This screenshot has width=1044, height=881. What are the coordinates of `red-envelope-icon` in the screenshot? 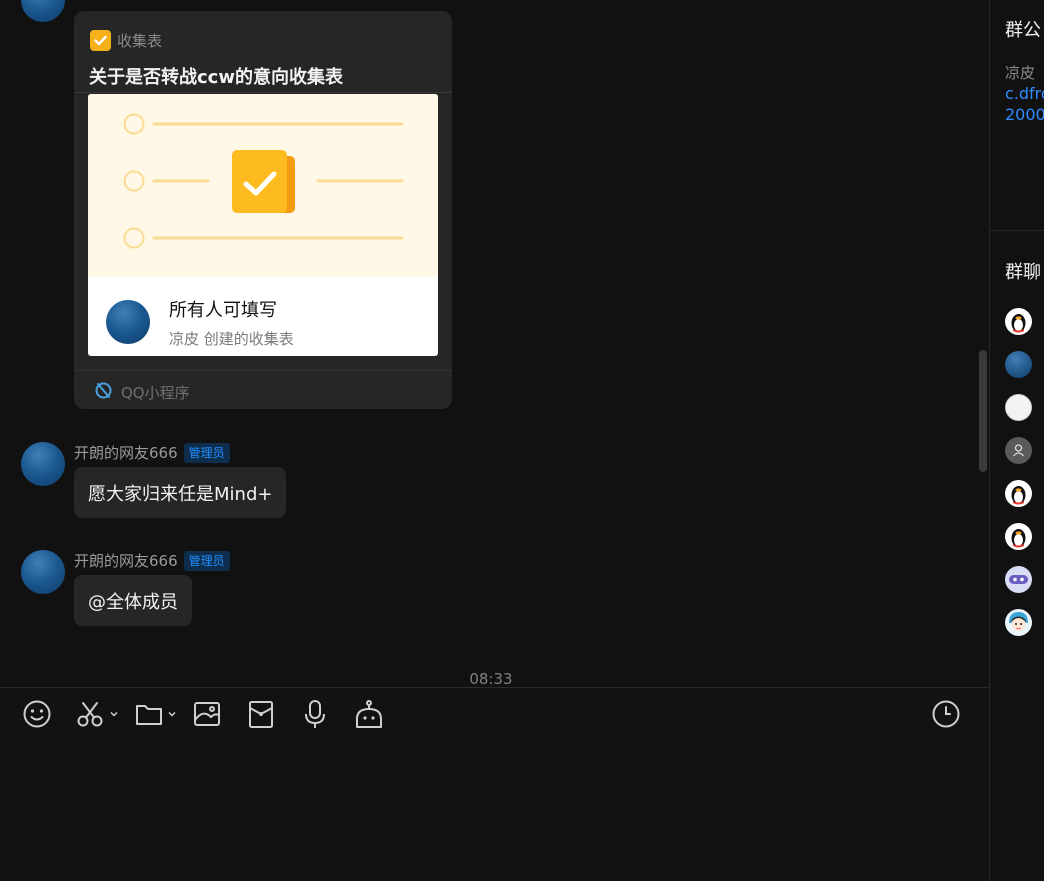 It's located at (261, 714).